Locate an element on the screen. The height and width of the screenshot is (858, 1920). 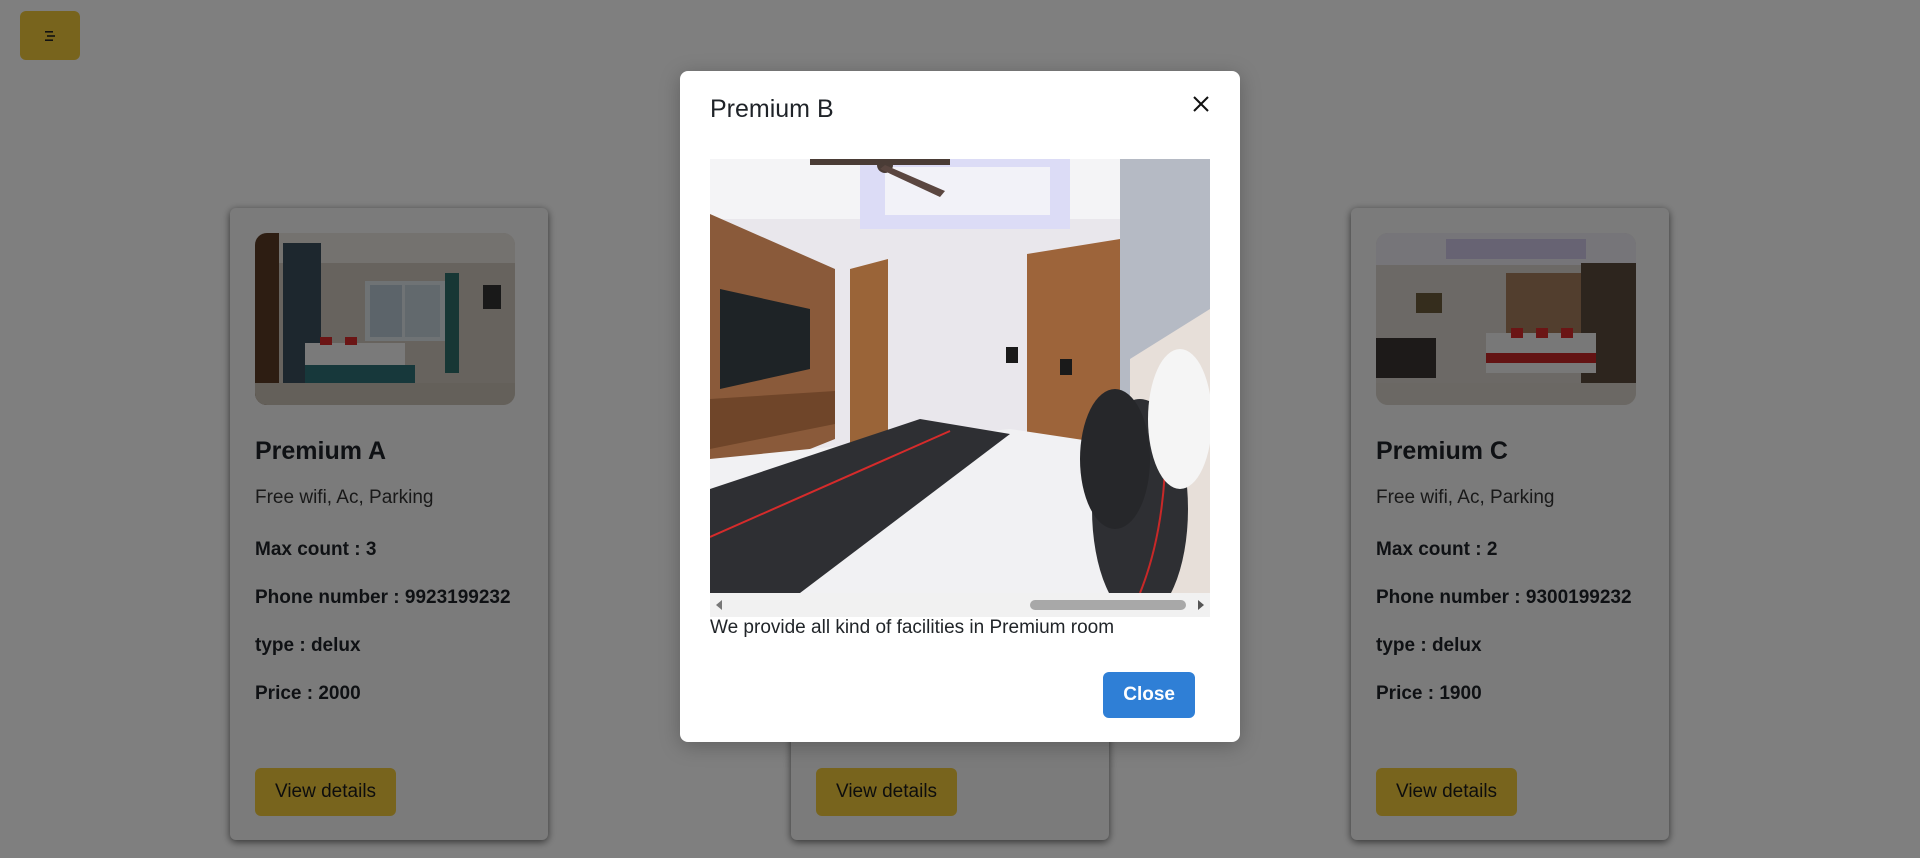
modal-title: Premium B is located at coordinates (772, 109).